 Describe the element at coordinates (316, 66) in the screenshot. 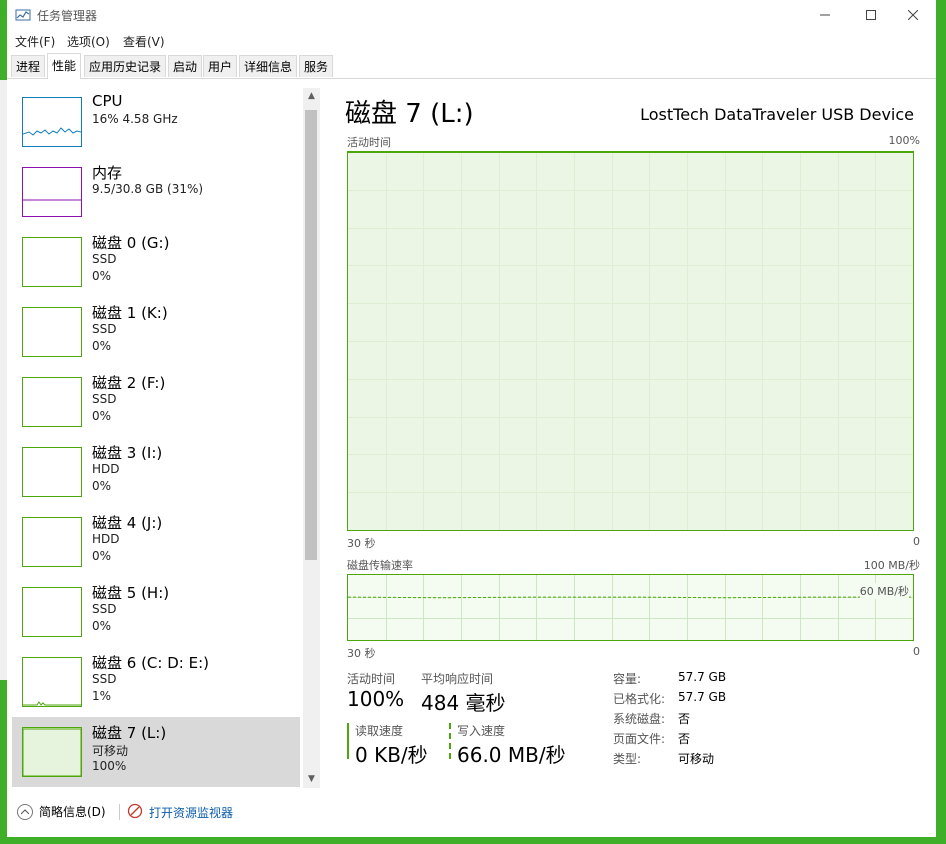

I see `tab-services: 服务` at that location.